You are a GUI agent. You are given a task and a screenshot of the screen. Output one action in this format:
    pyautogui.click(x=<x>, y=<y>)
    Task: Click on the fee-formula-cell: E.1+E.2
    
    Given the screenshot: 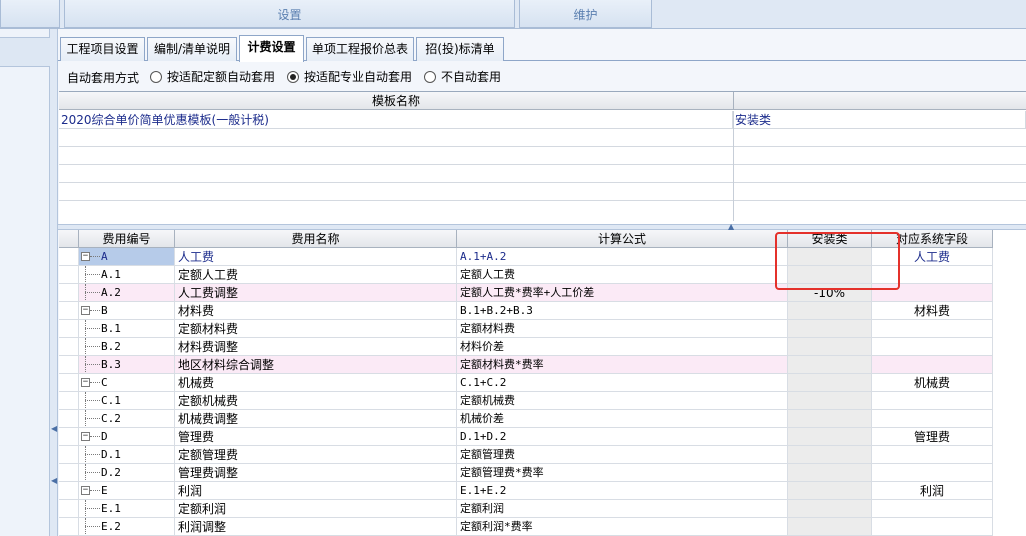 What is the action you would take?
    pyautogui.click(x=622, y=491)
    